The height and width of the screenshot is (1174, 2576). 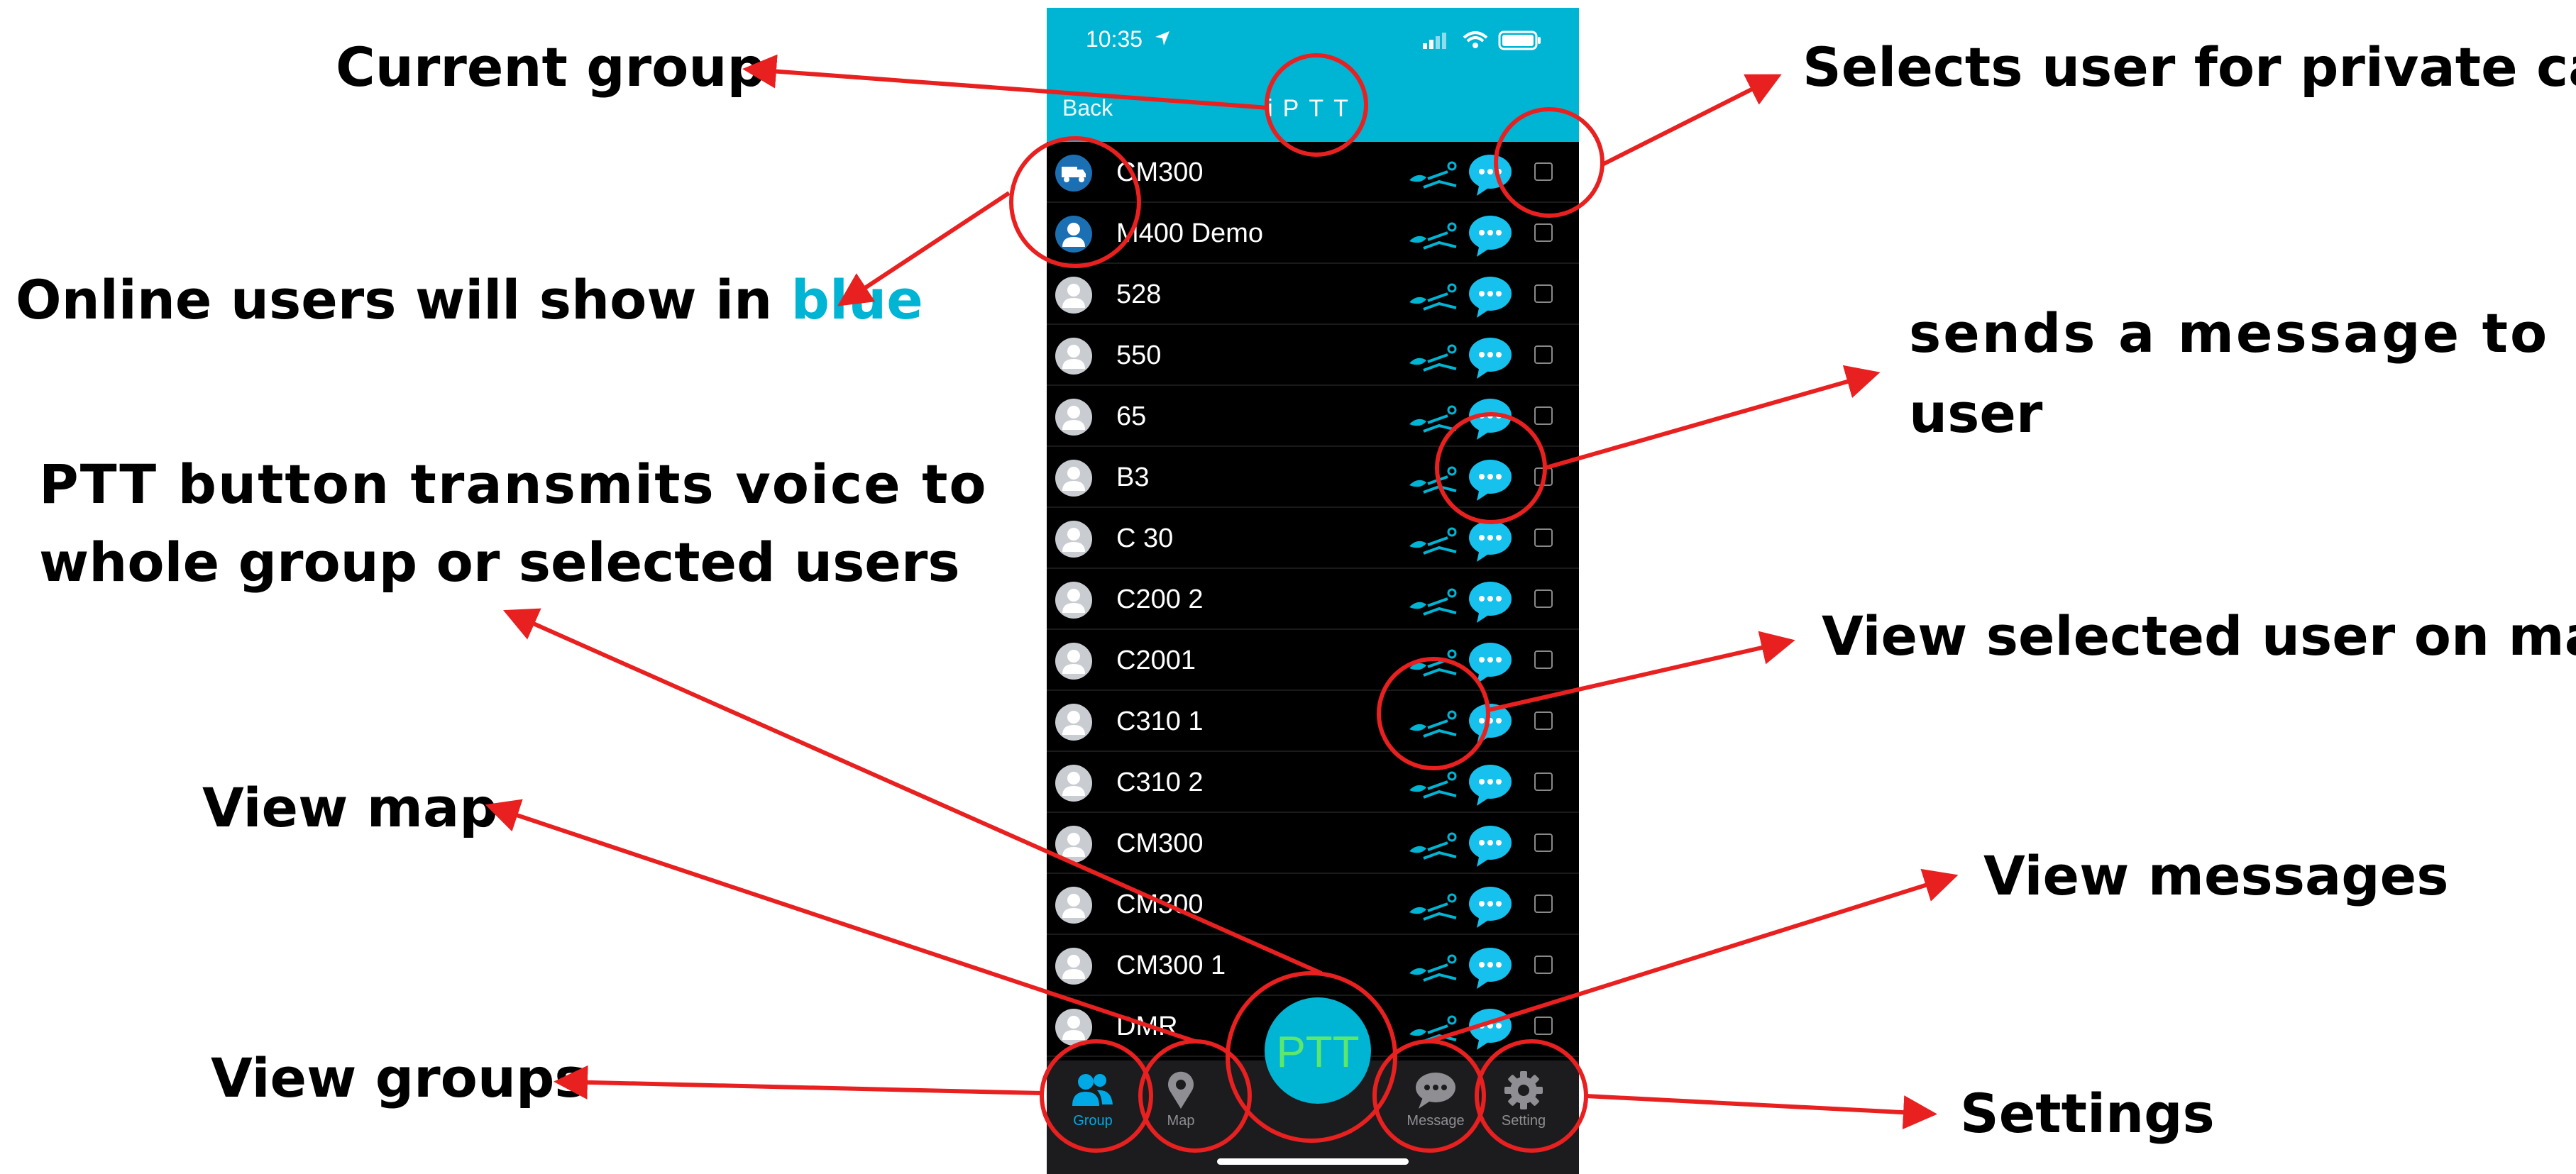 What do you see at coordinates (1691, 121) in the screenshot?
I see `arrow-private-call` at bounding box center [1691, 121].